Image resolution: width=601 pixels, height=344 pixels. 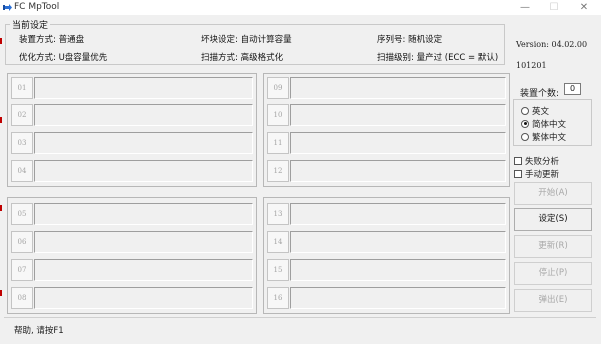 What do you see at coordinates (22, 270) in the screenshot?
I see `port-number: 07` at bounding box center [22, 270].